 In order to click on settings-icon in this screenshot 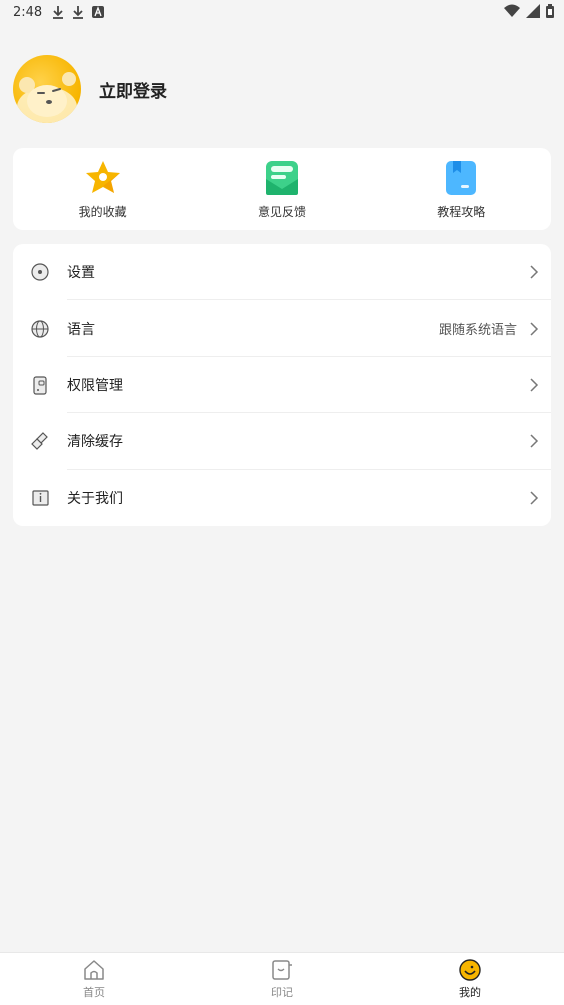, I will do `click(40, 272)`.